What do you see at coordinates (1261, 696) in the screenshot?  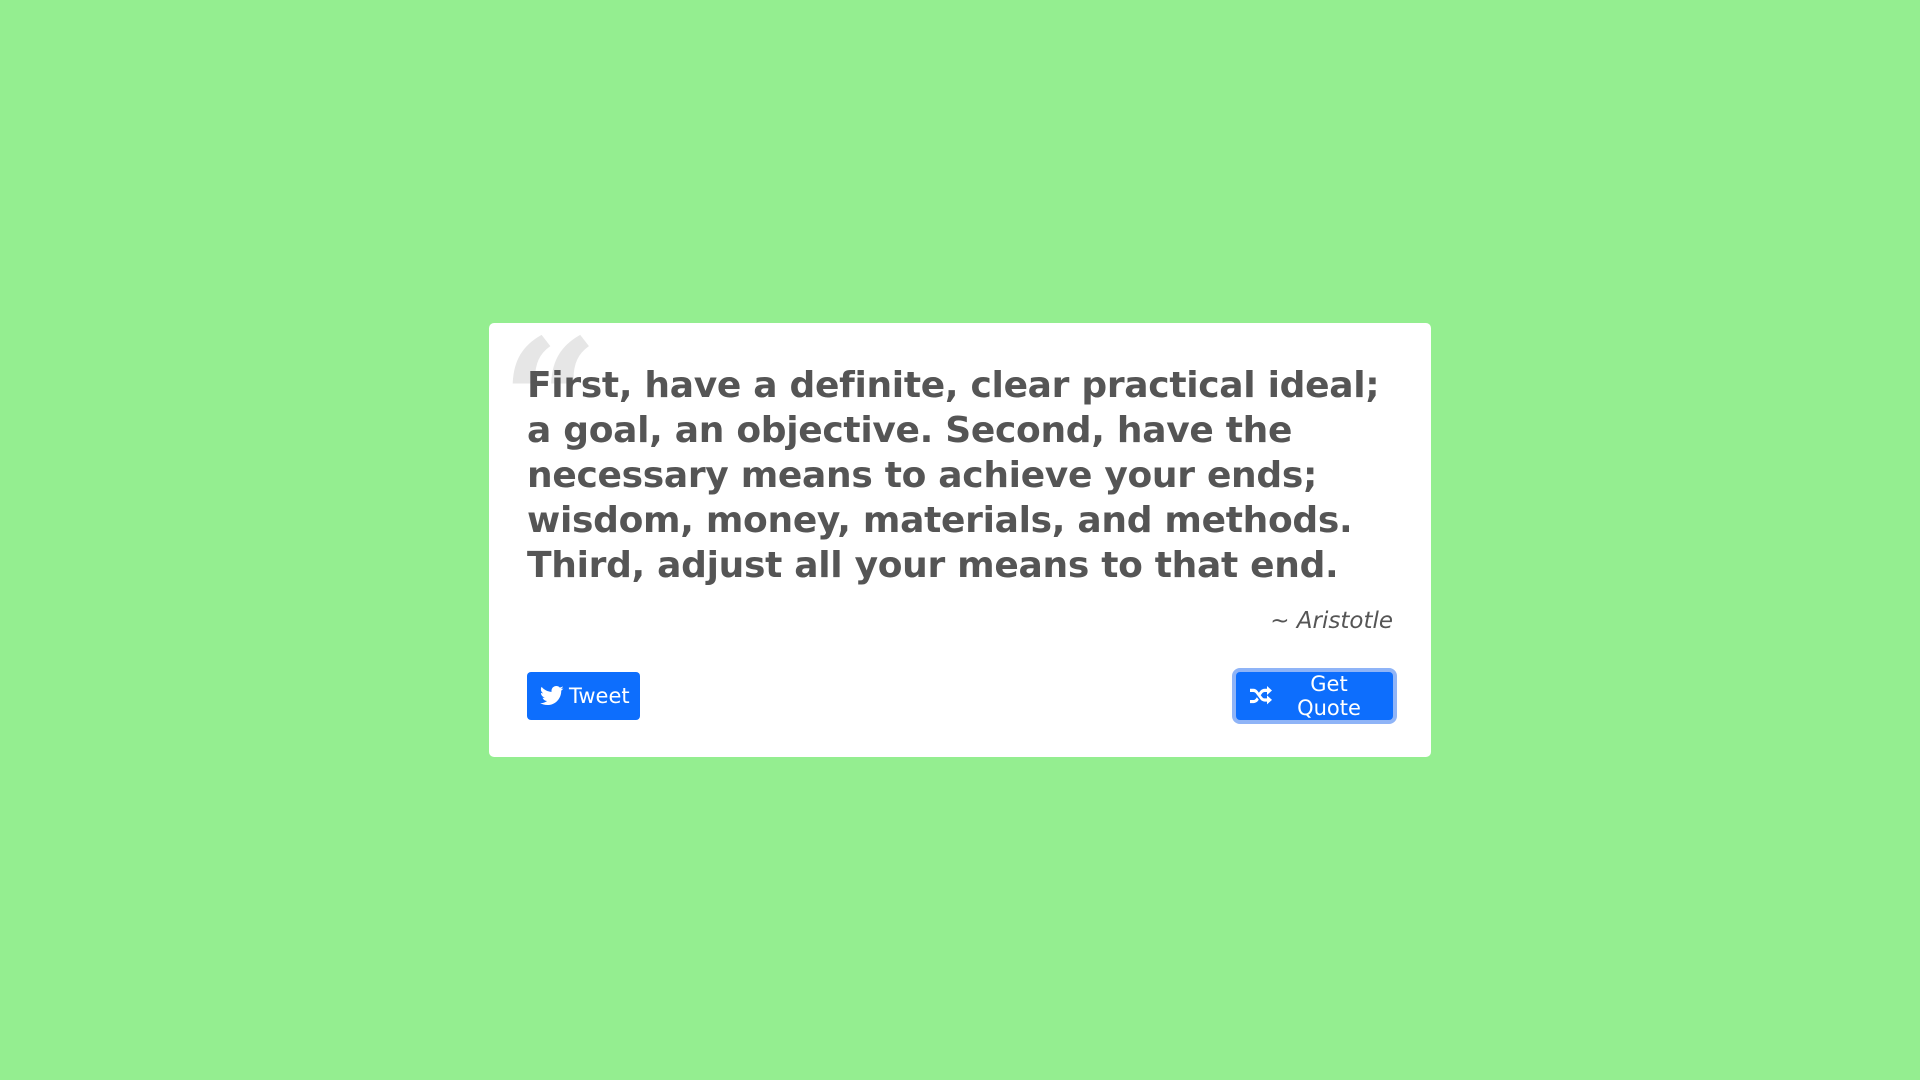 I see `shuffle-icon` at bounding box center [1261, 696].